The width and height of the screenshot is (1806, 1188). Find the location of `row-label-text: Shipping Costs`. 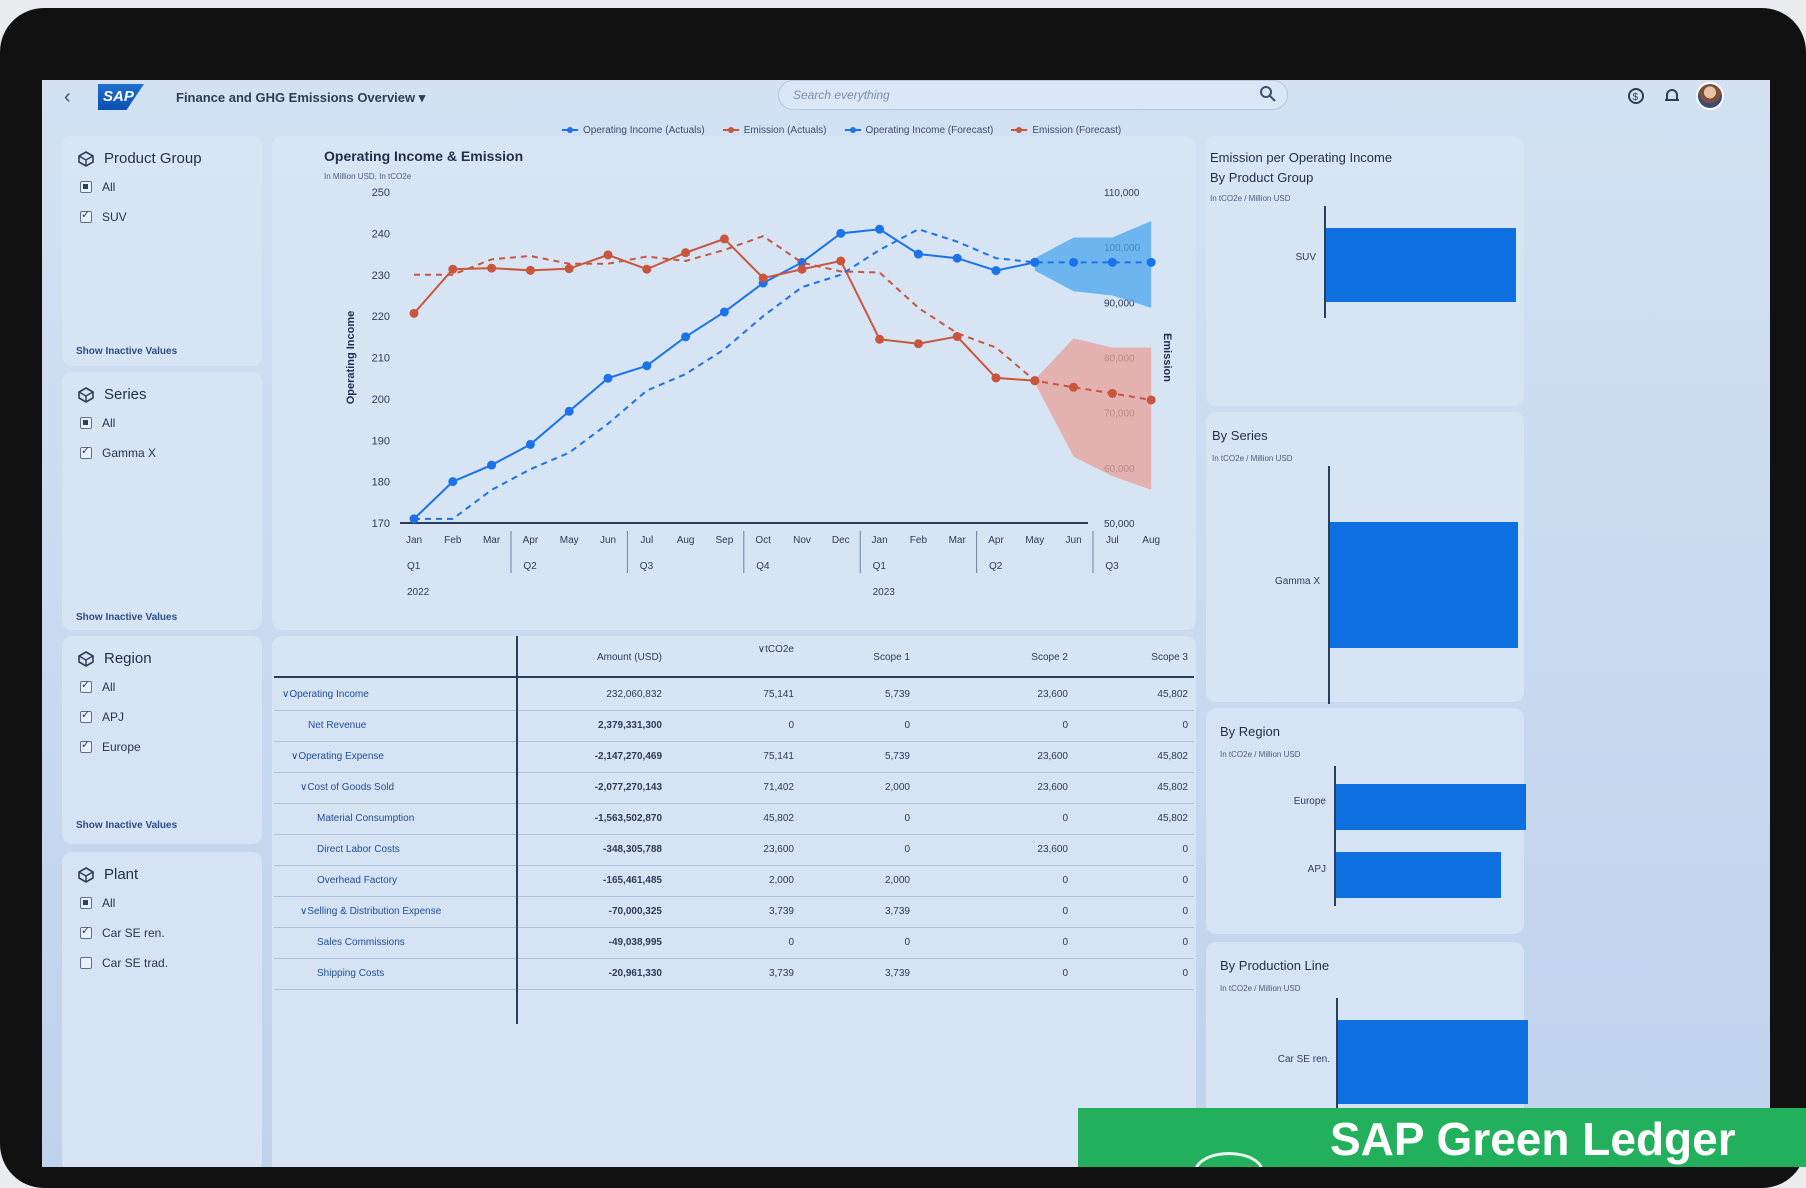

row-label-text: Shipping Costs is located at coordinates (351, 973).